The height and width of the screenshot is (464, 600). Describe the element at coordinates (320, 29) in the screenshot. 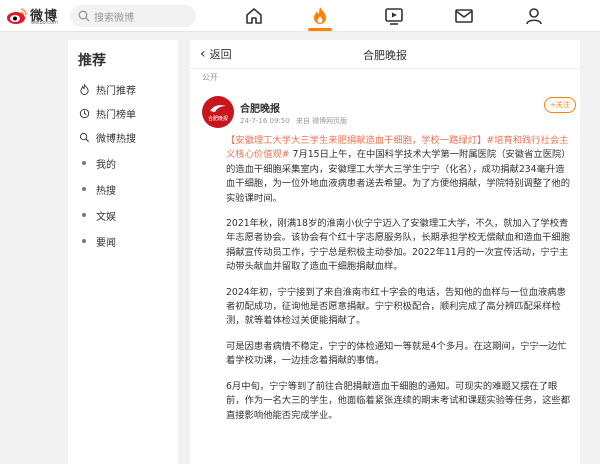

I see `nav-active-indicator` at that location.